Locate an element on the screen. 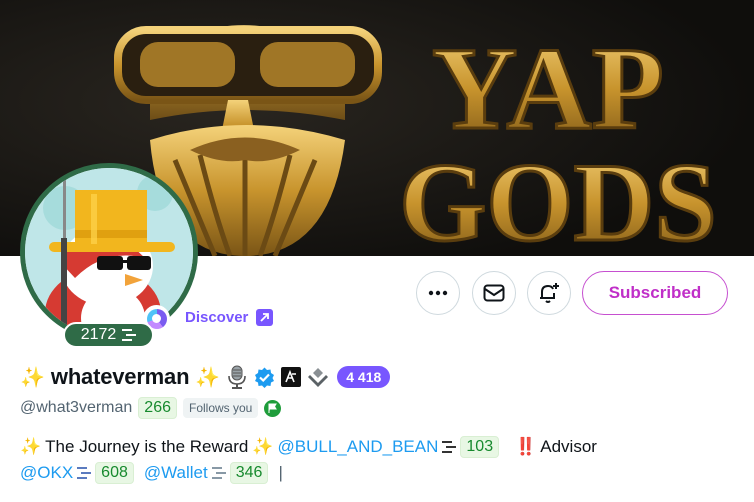  envelope-icon is located at coordinates (494, 293).